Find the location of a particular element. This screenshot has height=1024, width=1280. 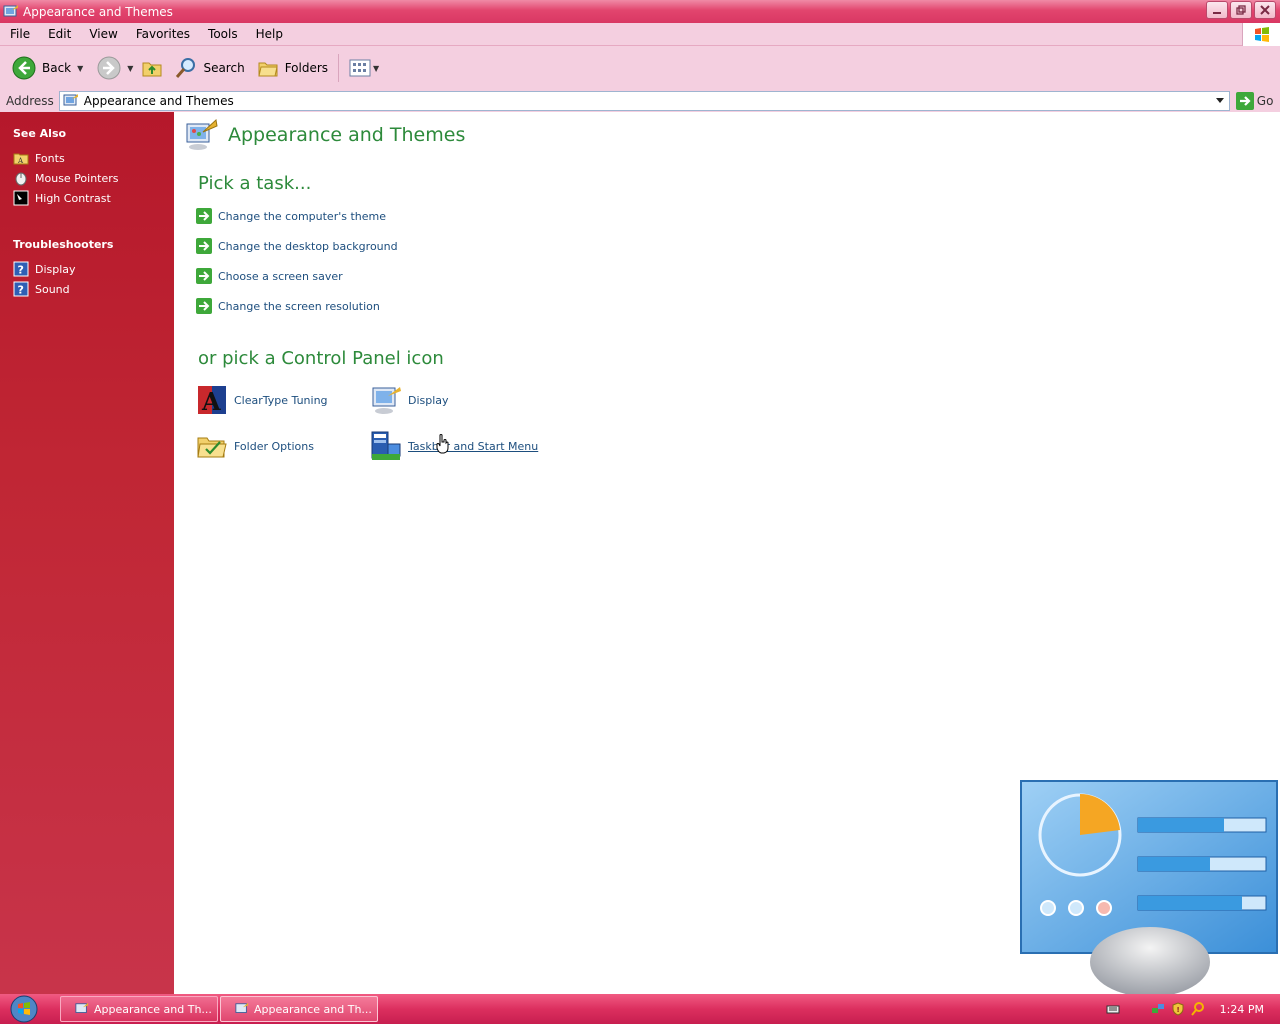

start-button is located at coordinates (24, 1009).